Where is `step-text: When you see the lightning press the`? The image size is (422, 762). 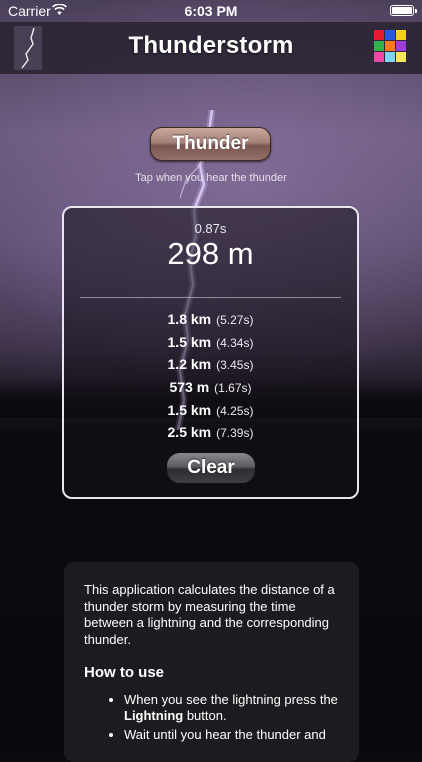
step-text: When you see the lightning press the is located at coordinates (231, 699).